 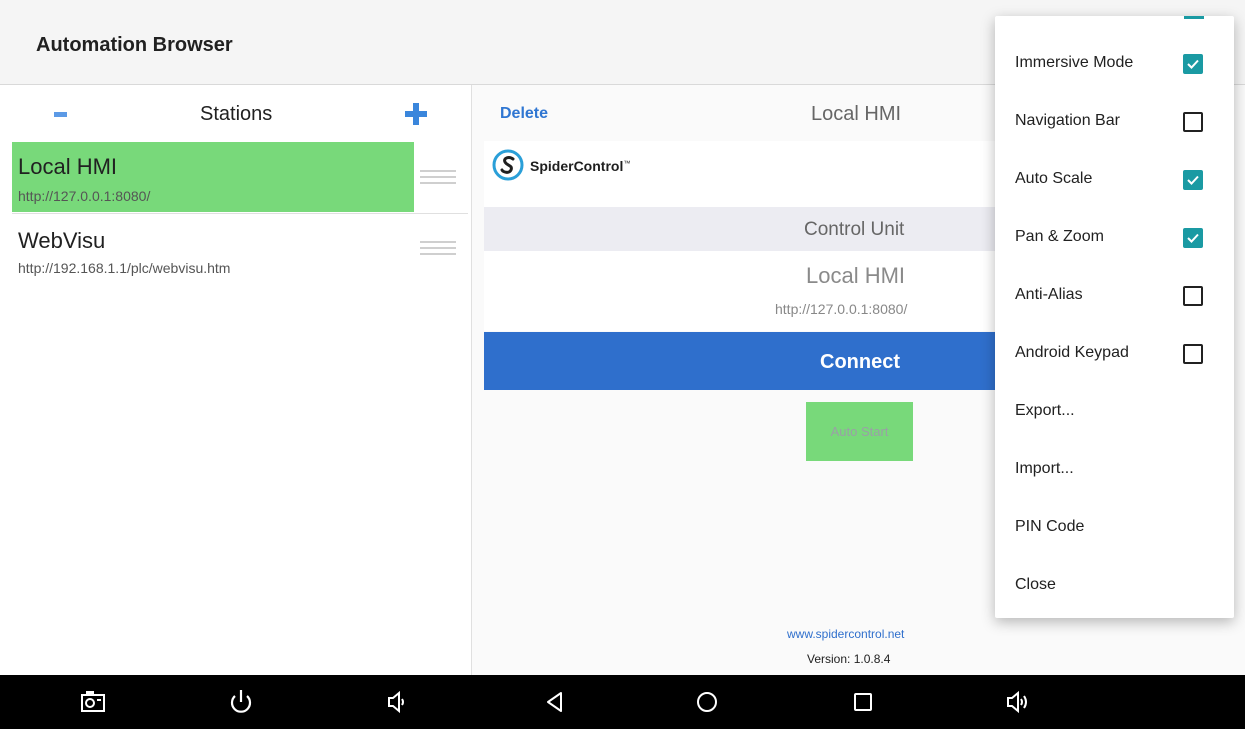 What do you see at coordinates (134, 45) in the screenshot?
I see `app-title: Automation Browser` at bounding box center [134, 45].